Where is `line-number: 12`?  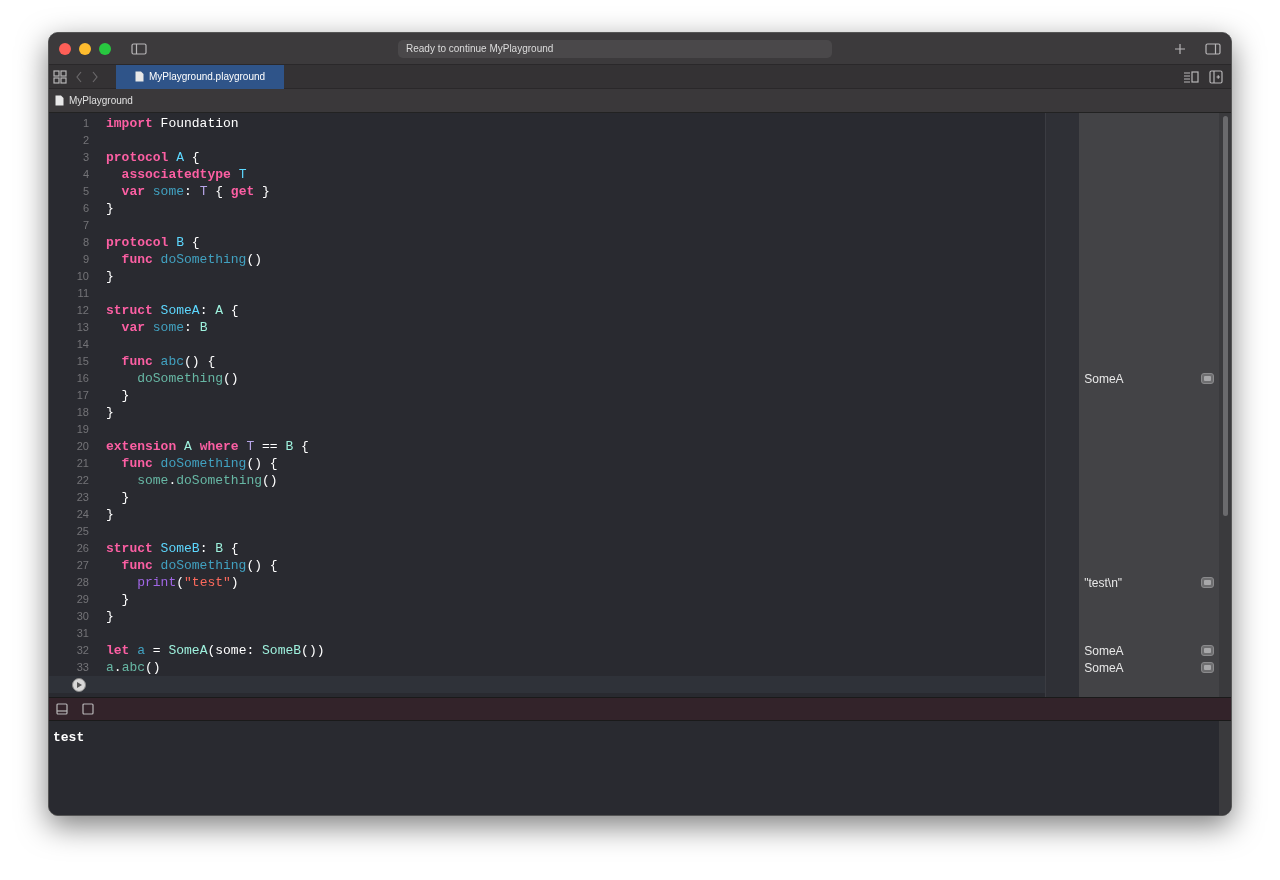
line-number: 12 is located at coordinates (82, 311).